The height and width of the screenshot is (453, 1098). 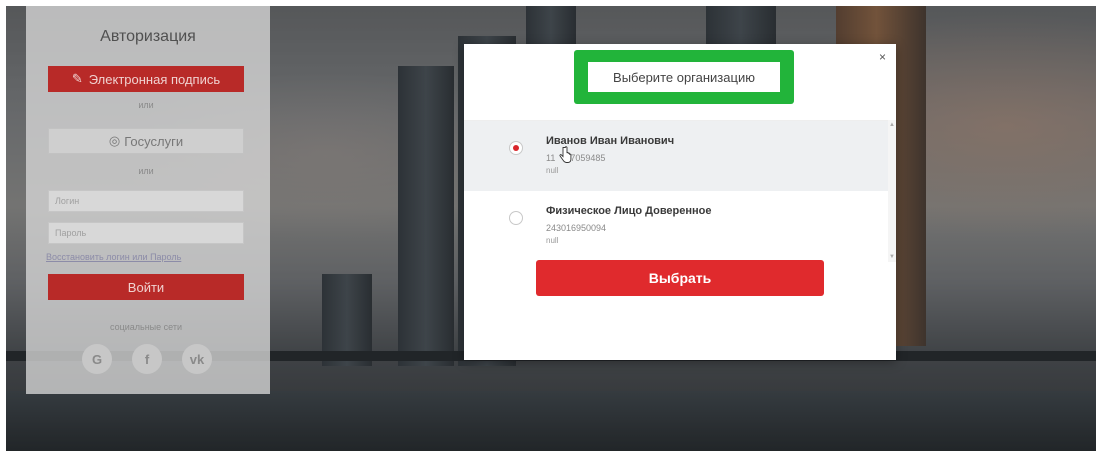 What do you see at coordinates (154, 79) in the screenshot?
I see `esign-label: Электронная подпись` at bounding box center [154, 79].